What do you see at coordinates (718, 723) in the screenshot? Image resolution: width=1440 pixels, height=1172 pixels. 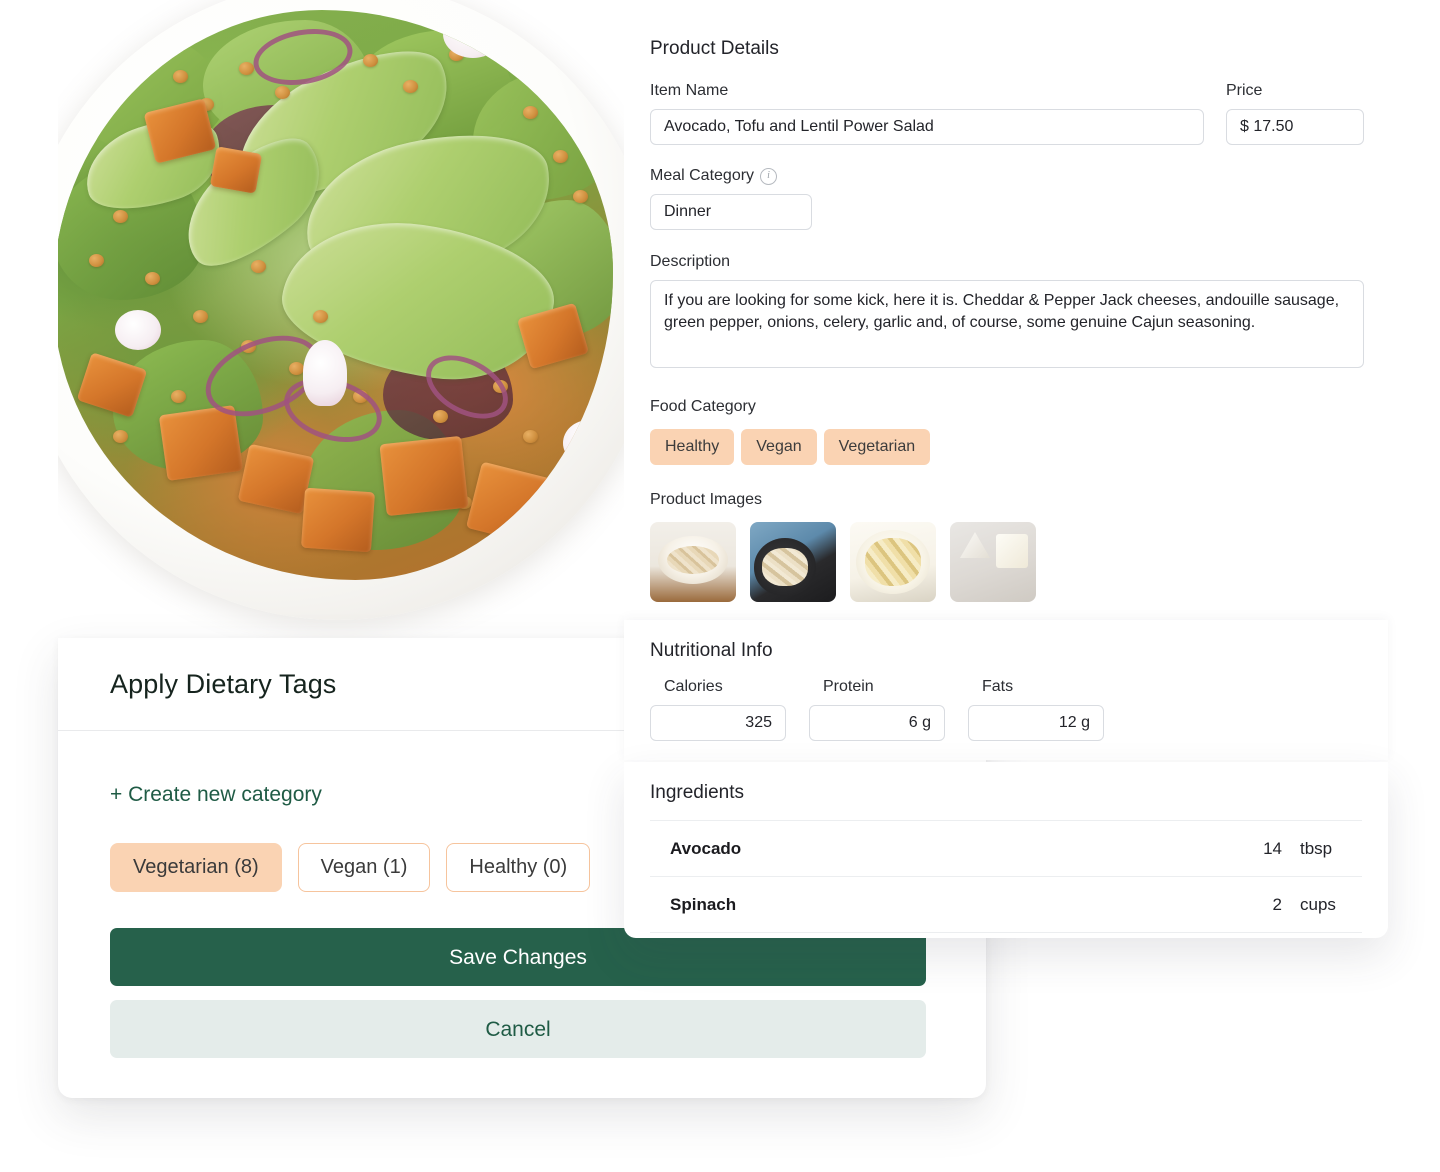 I see `calories-input` at bounding box center [718, 723].